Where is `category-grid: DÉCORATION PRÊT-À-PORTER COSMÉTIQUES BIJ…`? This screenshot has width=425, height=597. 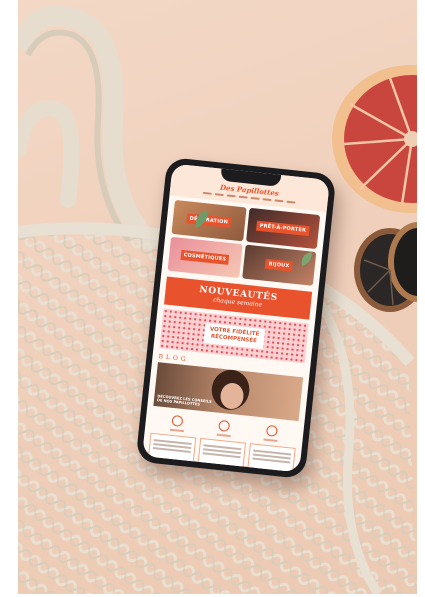
category-grid: DÉCORATION PRÊT-À-PORTER COSMÉTIQUES BIJ… is located at coordinates (243, 242).